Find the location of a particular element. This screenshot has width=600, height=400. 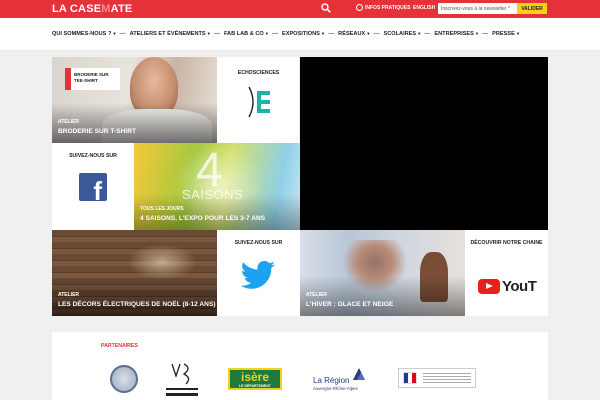

youtube-wordmark: YouT is located at coordinates (519, 286).